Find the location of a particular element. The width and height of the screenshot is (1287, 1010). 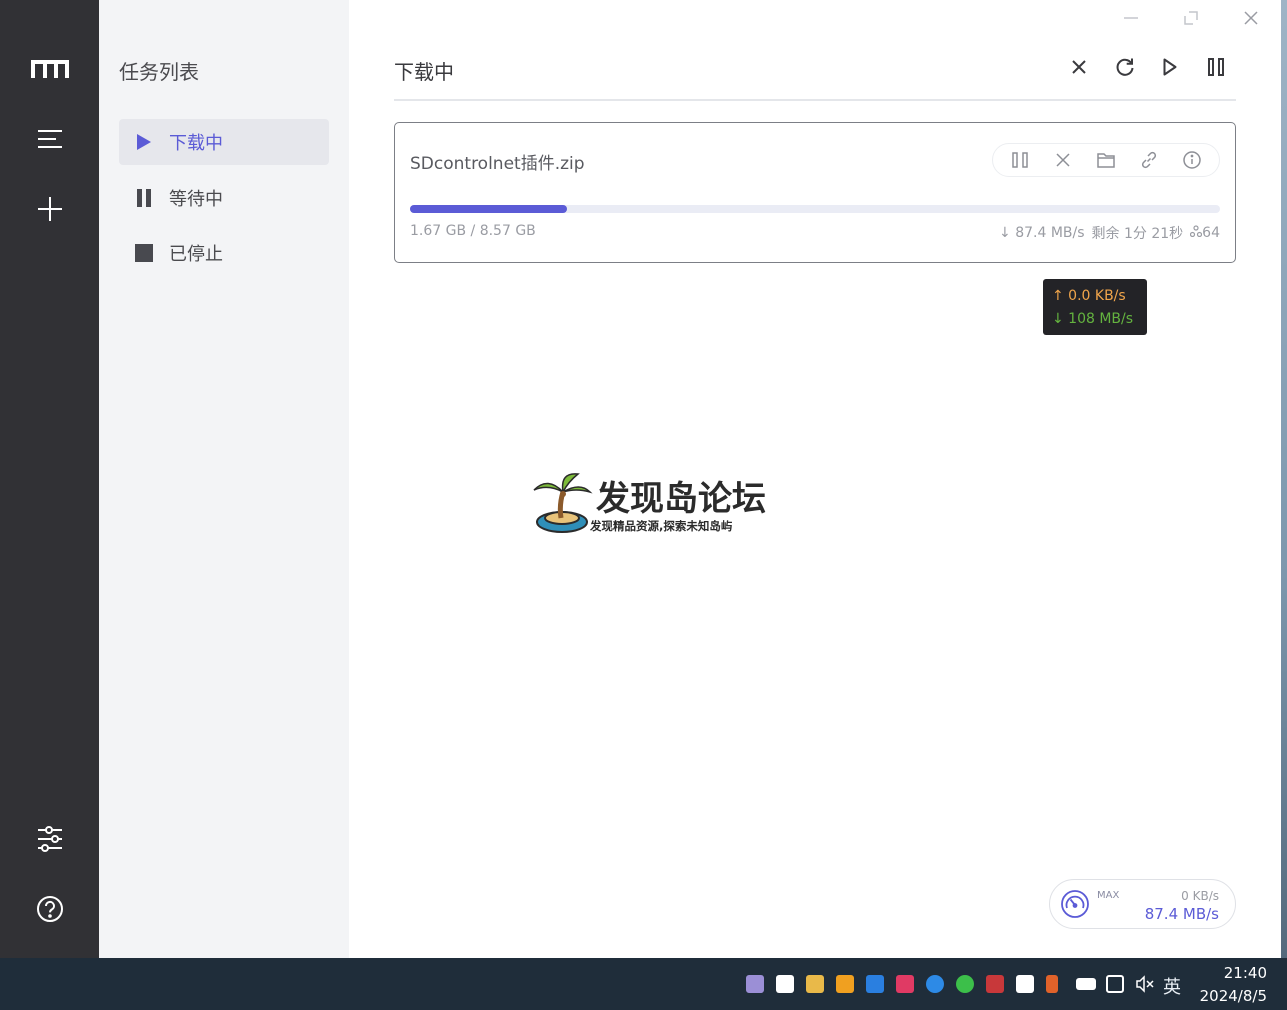

task-stats: ↓ 87.4 MB/s 剩余 1分 21秒 64 is located at coordinates (1109, 233).